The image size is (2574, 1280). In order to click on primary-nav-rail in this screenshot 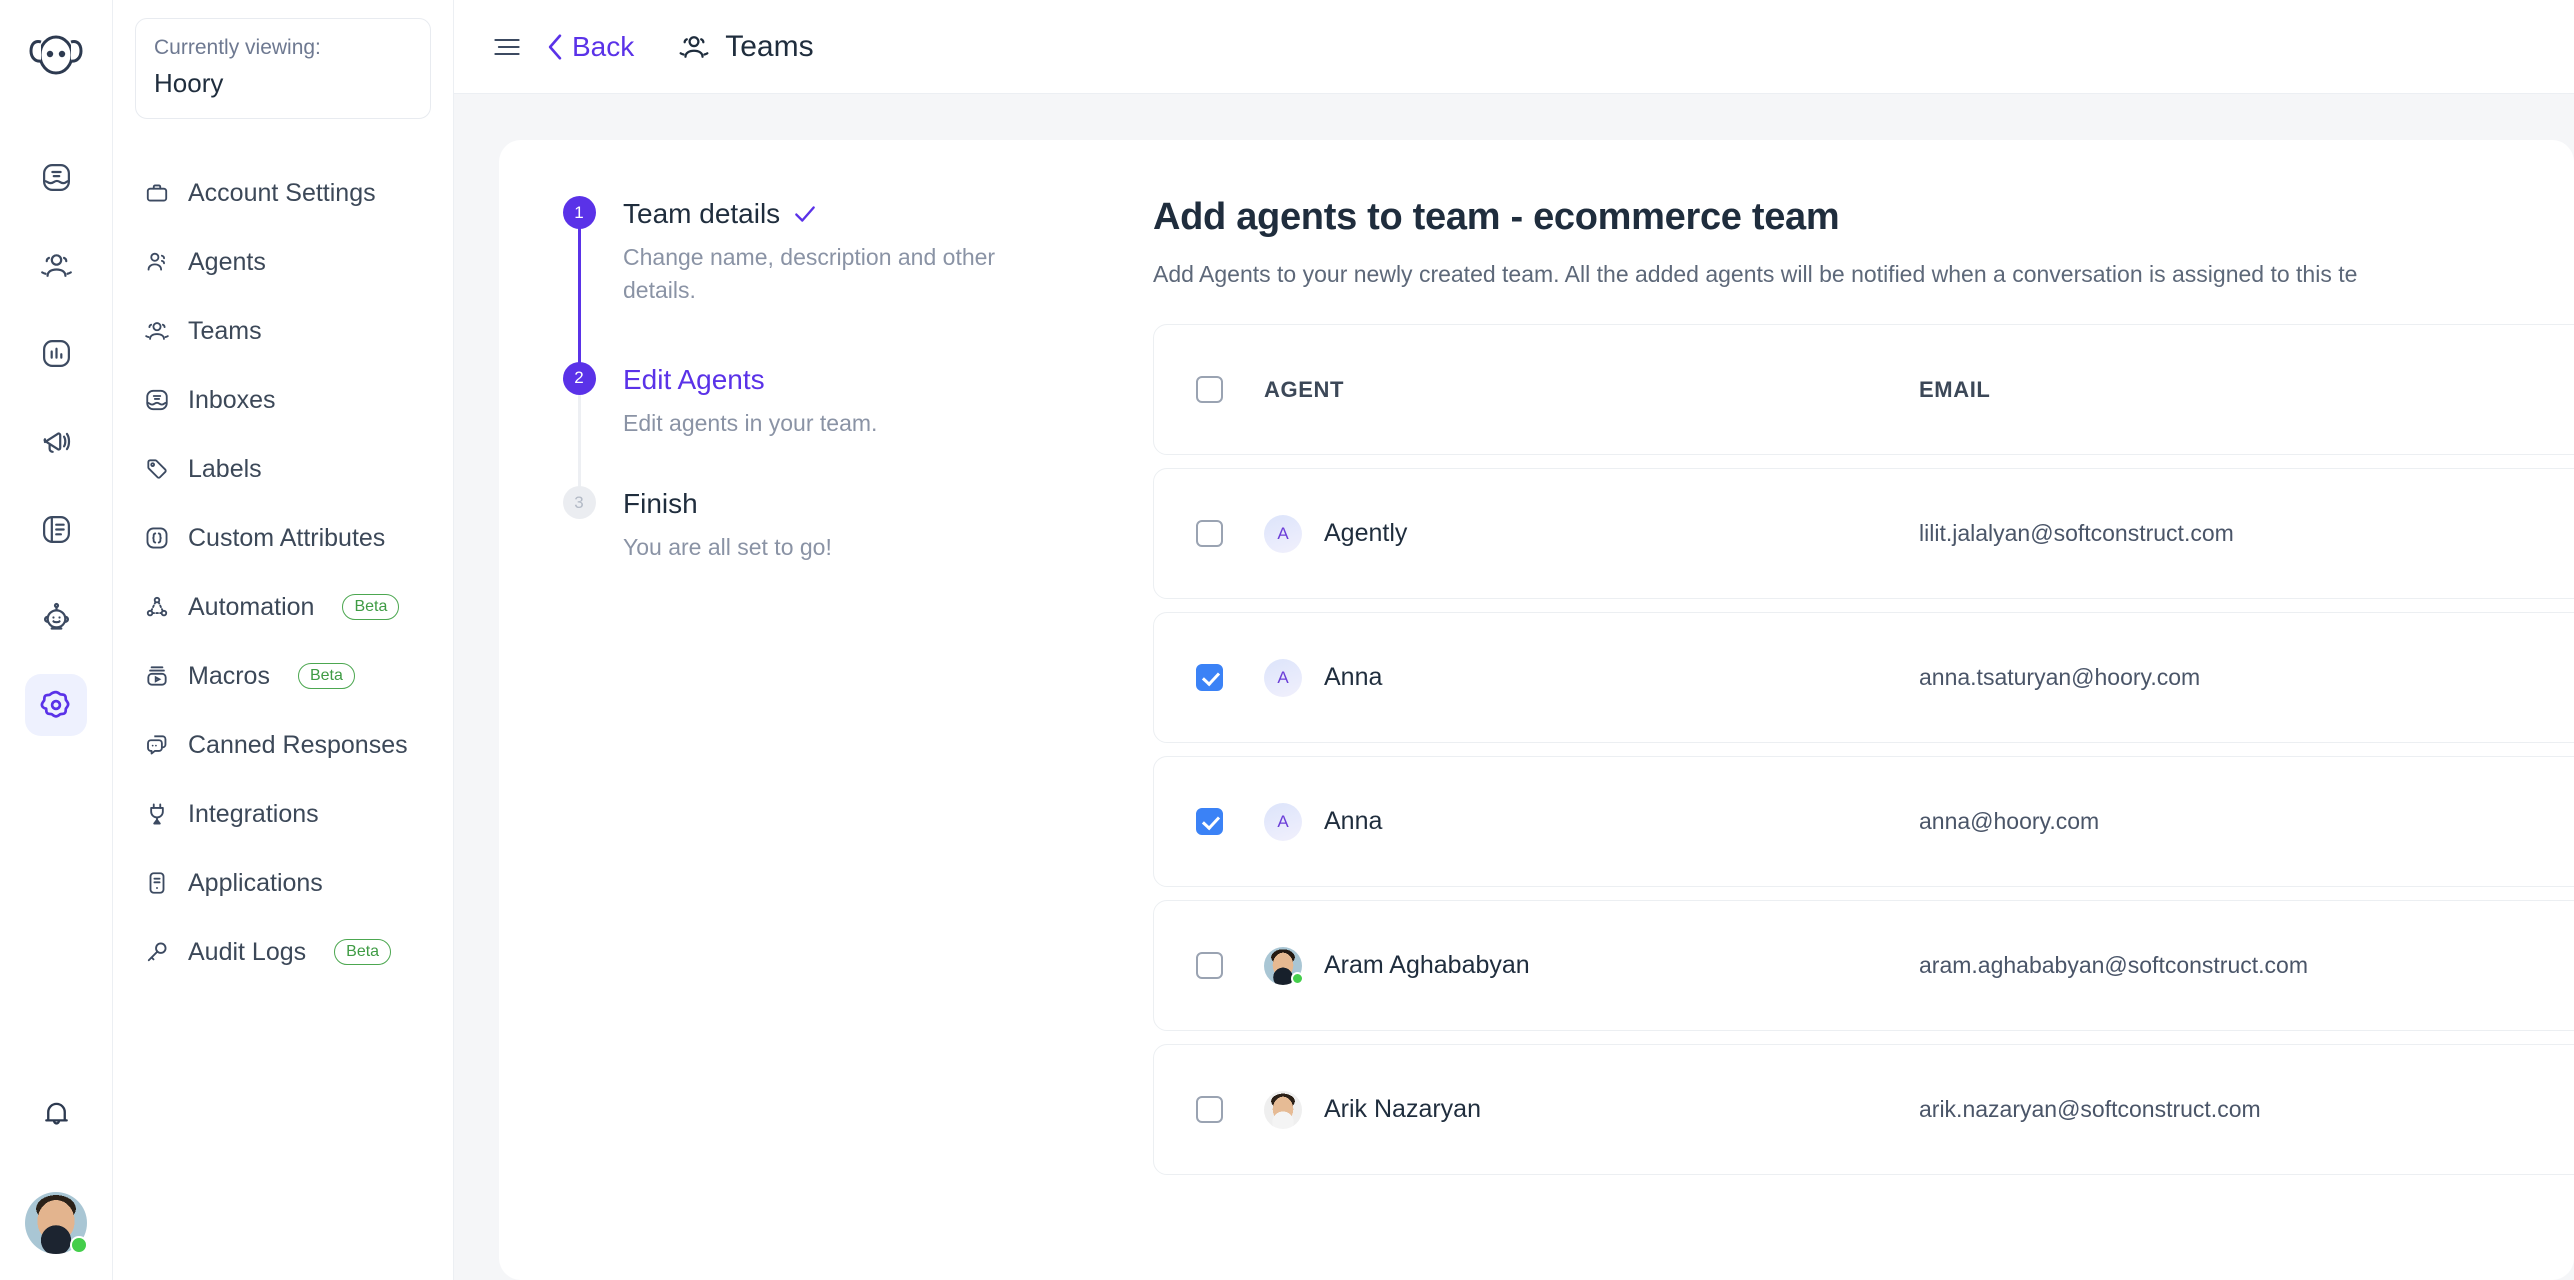, I will do `click(56, 640)`.